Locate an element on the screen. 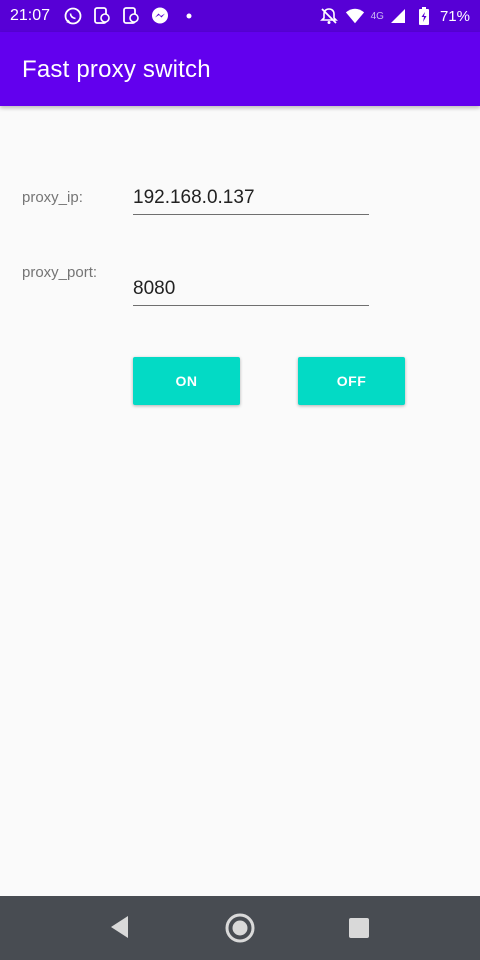 This screenshot has width=480, height=960. wifi-icon is located at coordinates (355, 16).